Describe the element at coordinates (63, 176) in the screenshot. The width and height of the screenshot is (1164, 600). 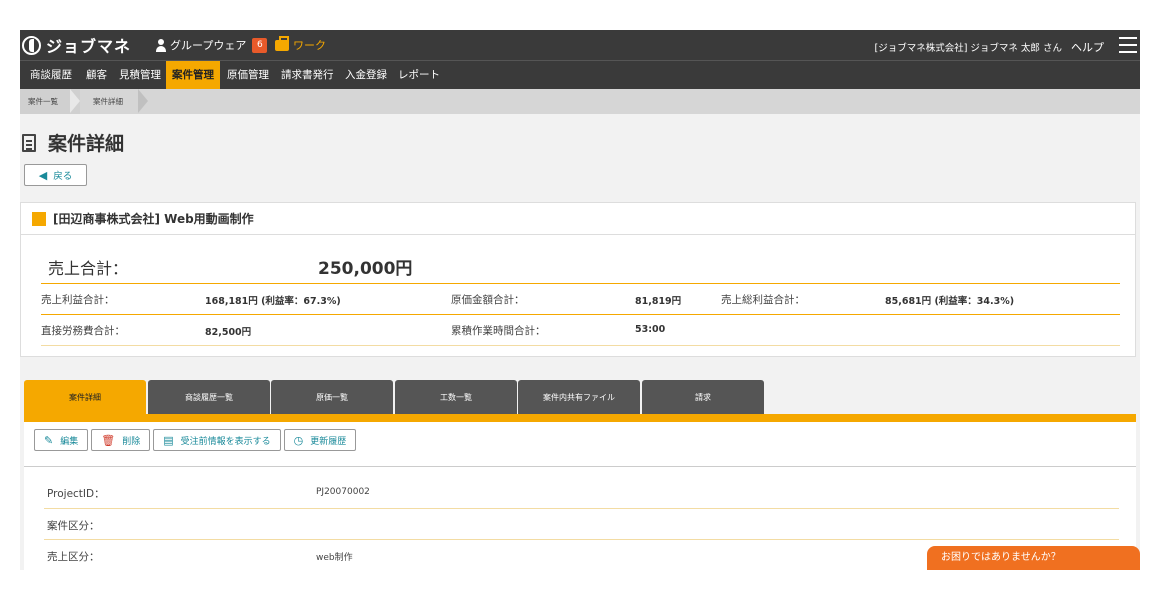
I see `back-button-label: 戻る` at that location.